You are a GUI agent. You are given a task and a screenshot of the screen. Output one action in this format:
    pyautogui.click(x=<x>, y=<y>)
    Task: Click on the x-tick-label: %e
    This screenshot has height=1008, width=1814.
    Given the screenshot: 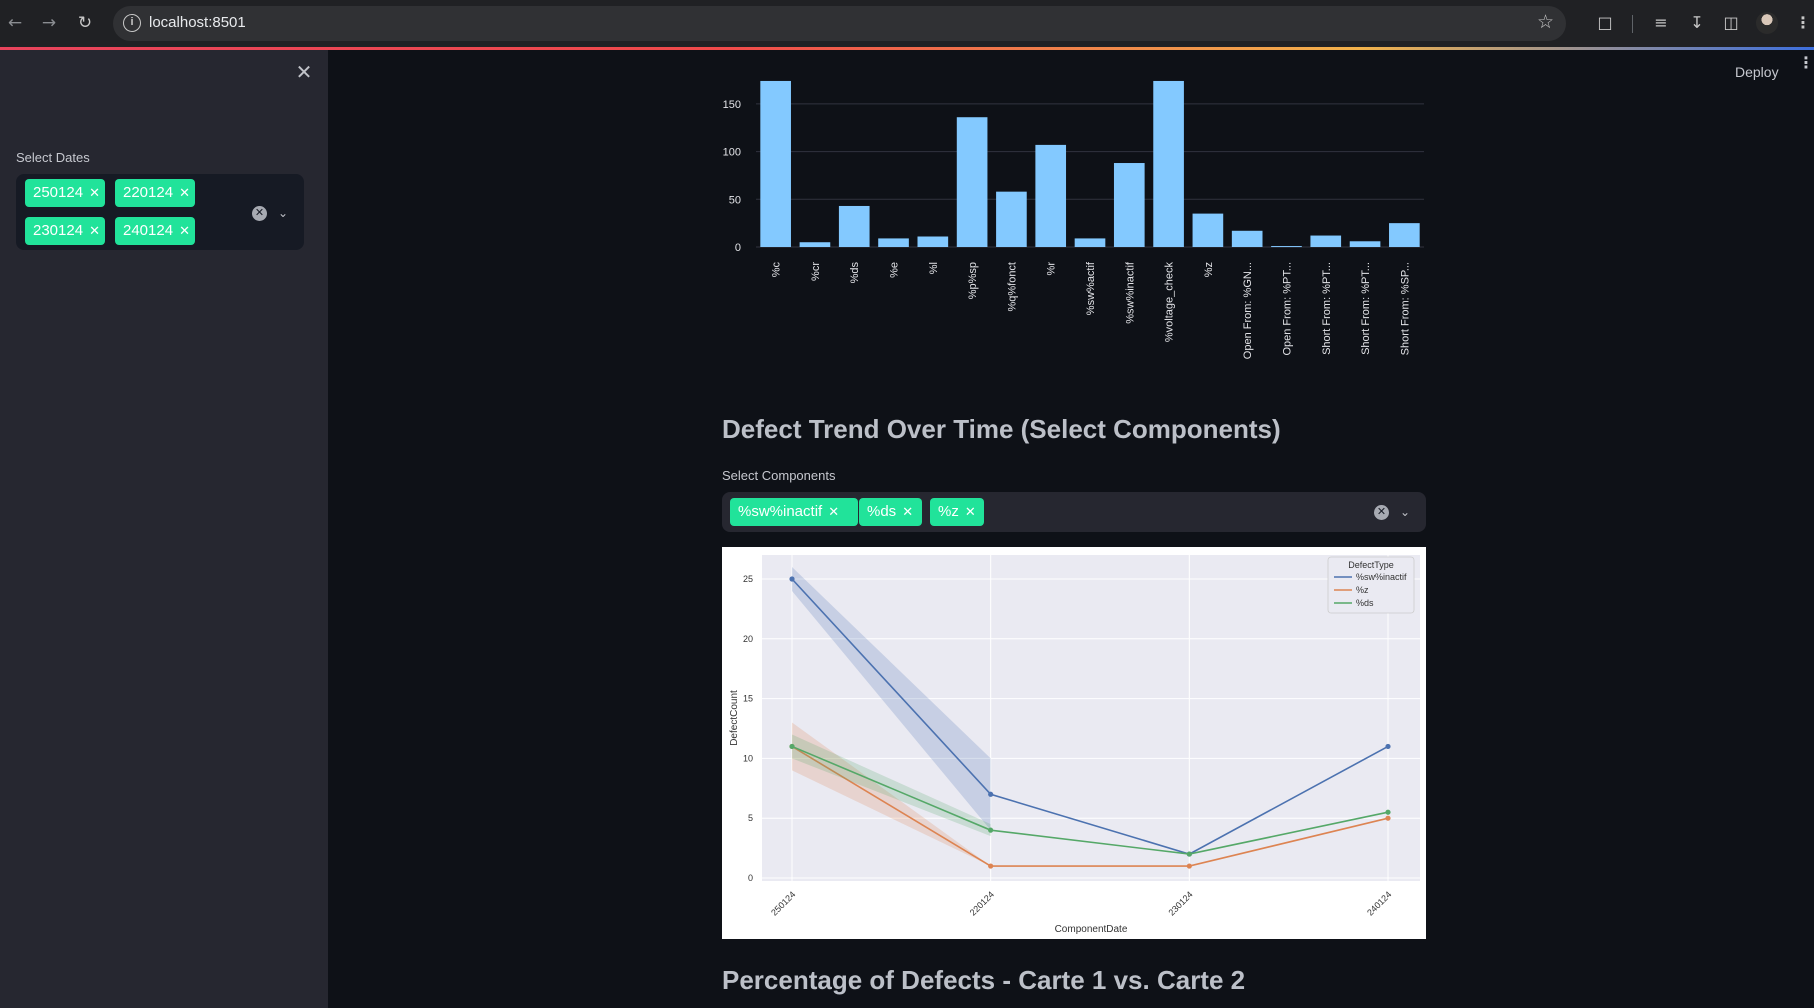 What is the action you would take?
    pyautogui.click(x=895, y=270)
    